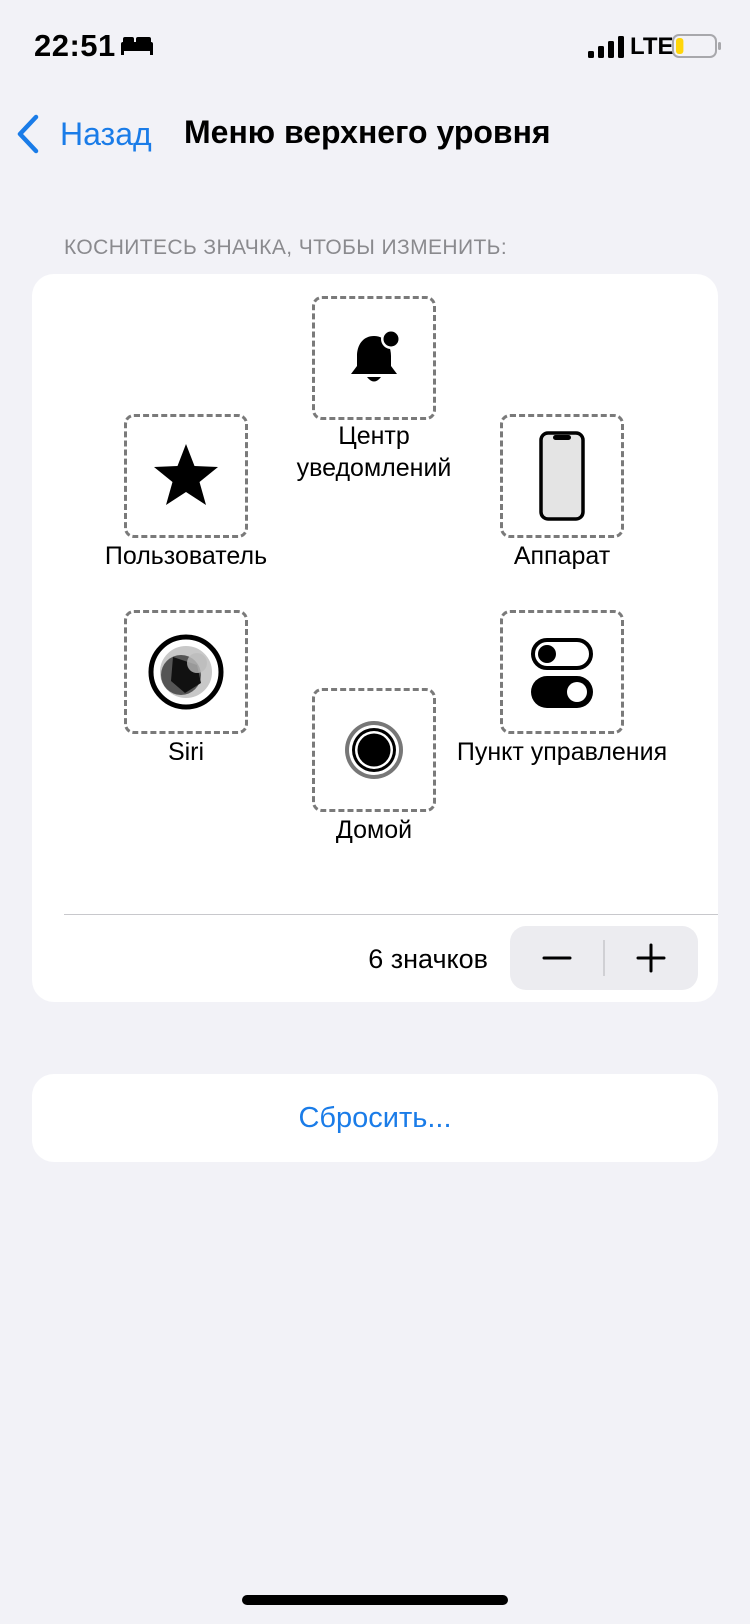  I want to click on menu-label-notification-center: Центр уведомлений, so click(374, 452).